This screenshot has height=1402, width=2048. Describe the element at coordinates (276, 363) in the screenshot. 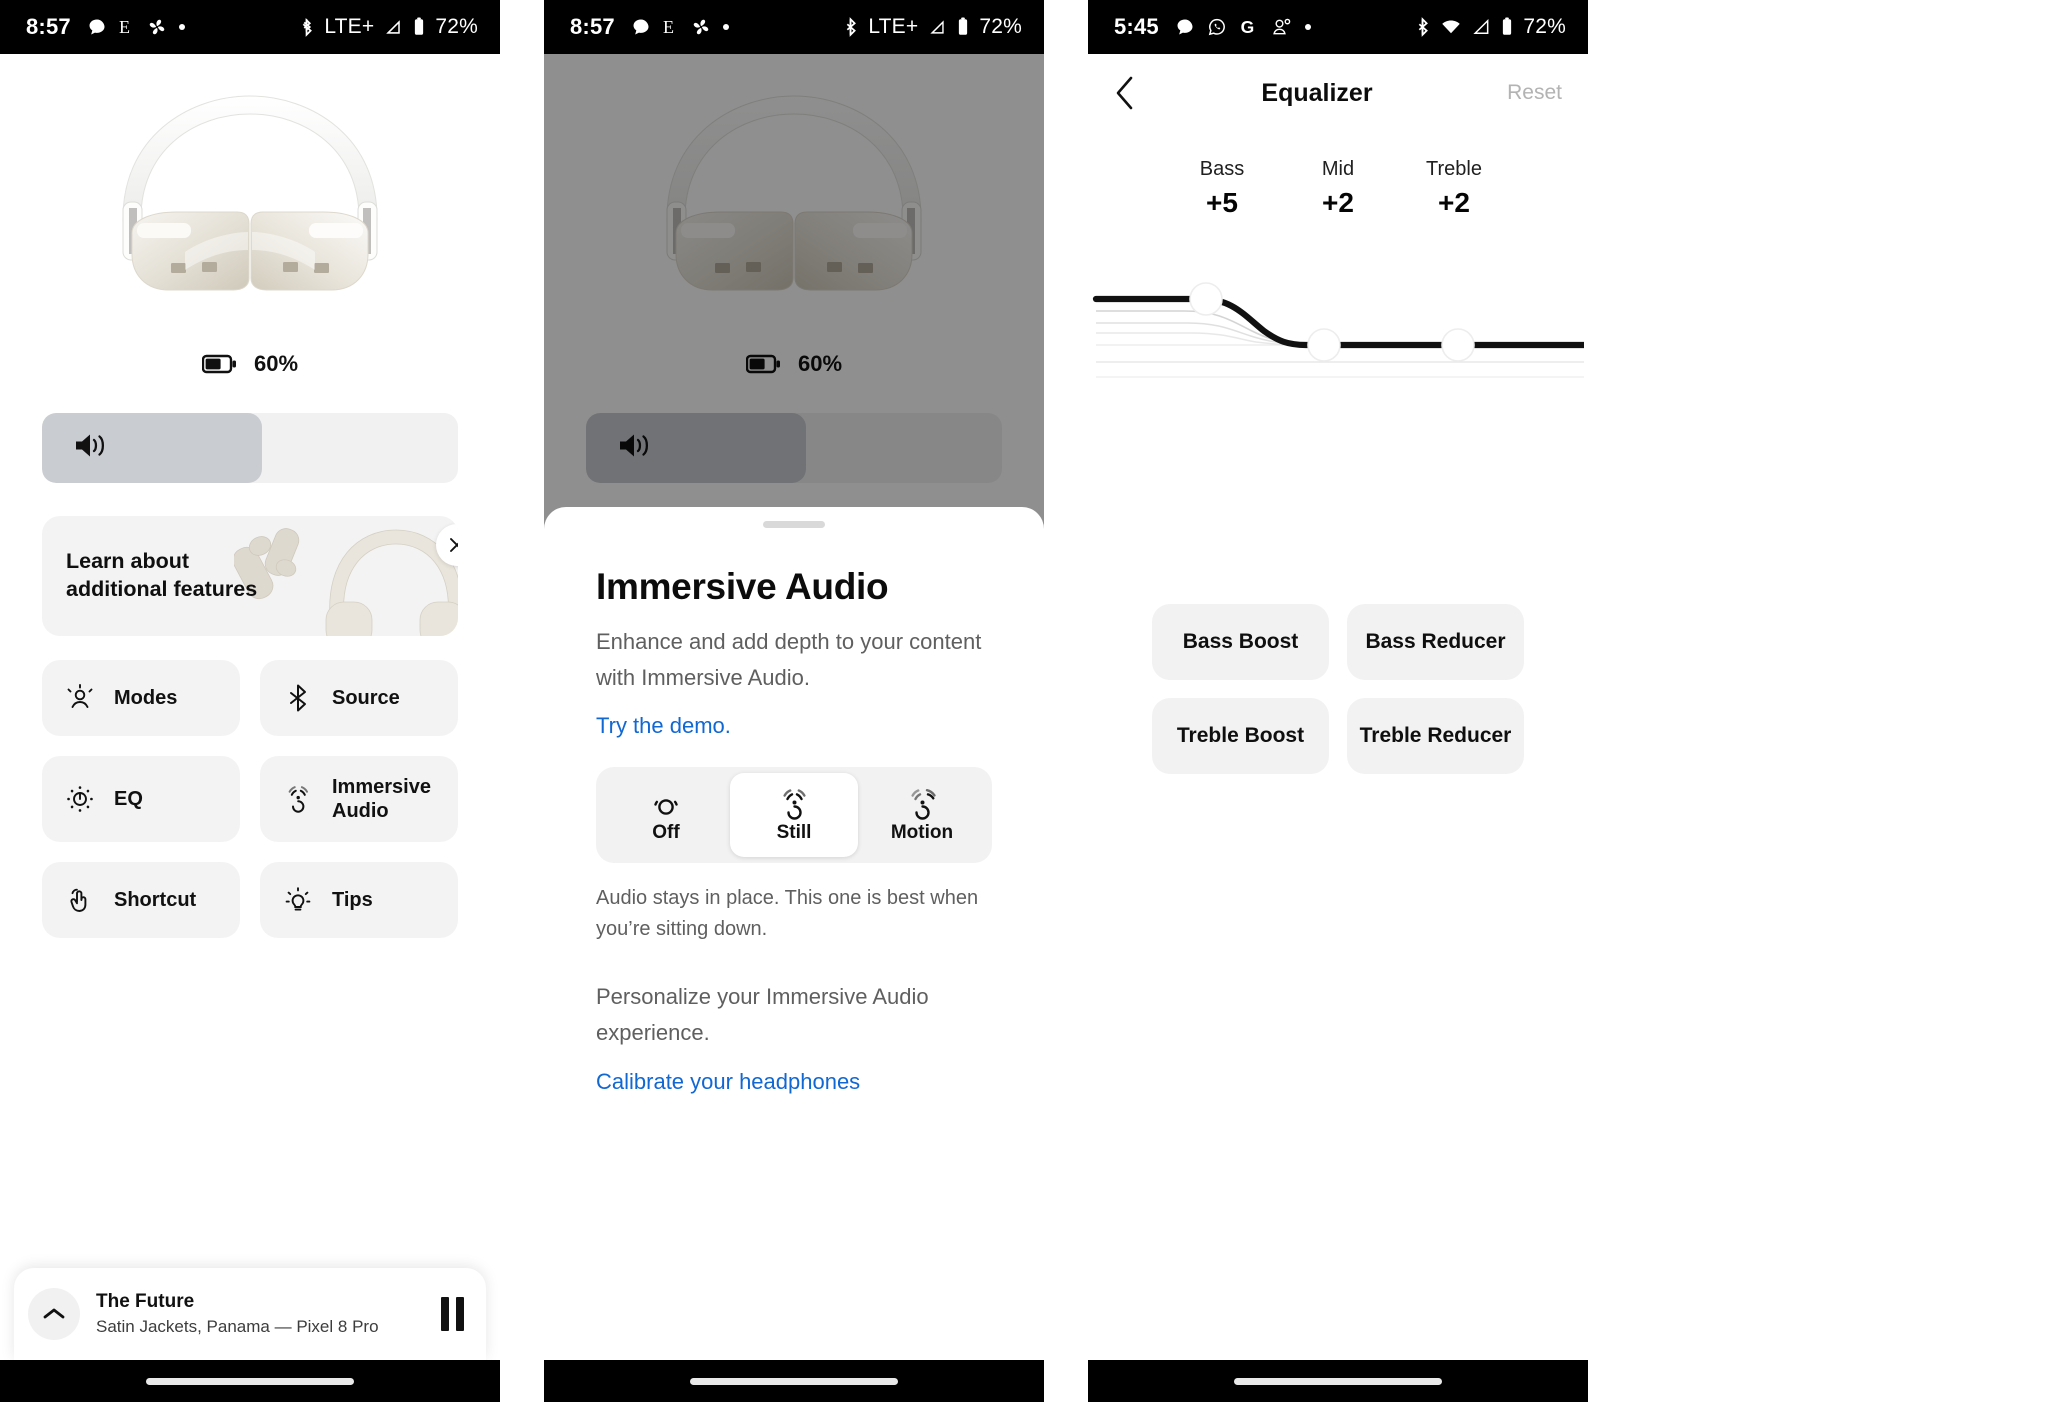

I see `device-battery-label: 60%` at that location.